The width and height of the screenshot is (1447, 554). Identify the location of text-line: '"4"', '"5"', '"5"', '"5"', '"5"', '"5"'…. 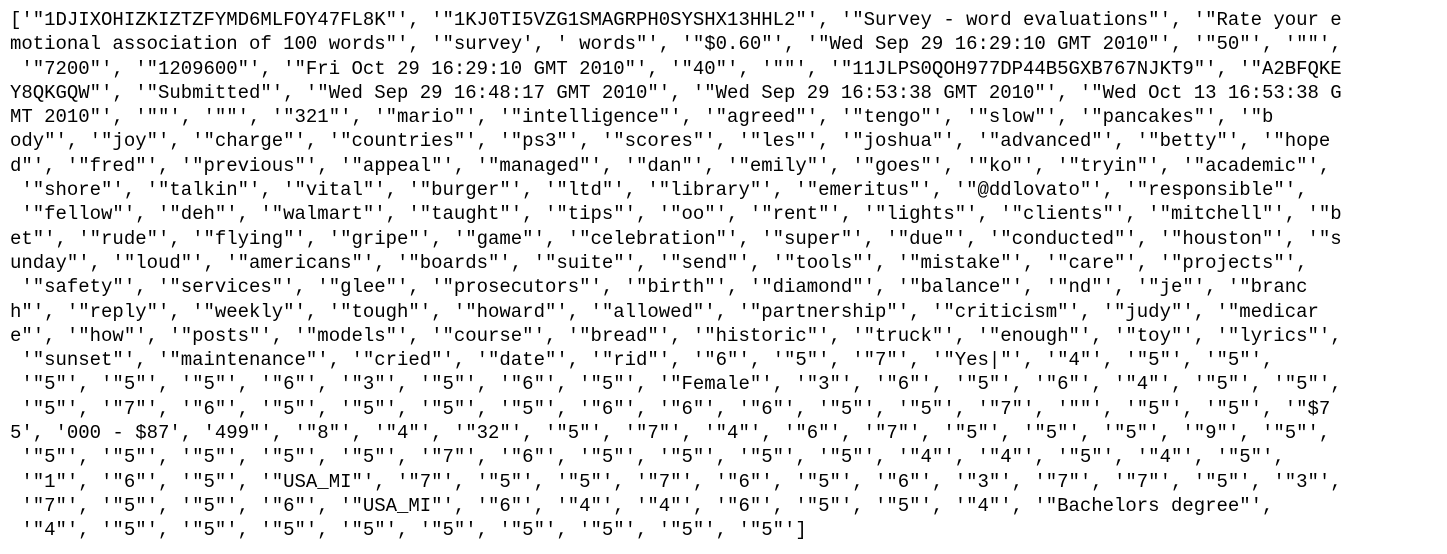
(408, 530).